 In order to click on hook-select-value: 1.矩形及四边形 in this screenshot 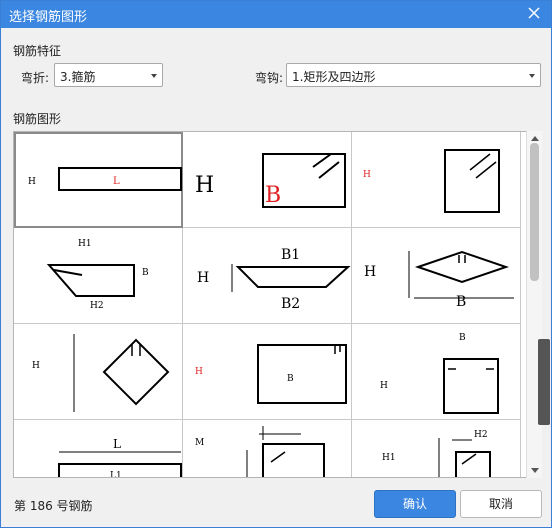, I will do `click(334, 77)`.